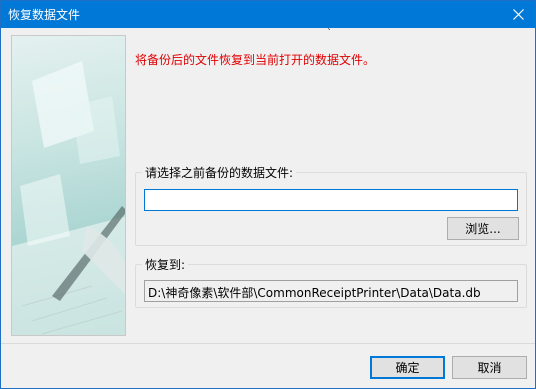 This screenshot has width=536, height=389. I want to click on close-button, so click(518, 14).